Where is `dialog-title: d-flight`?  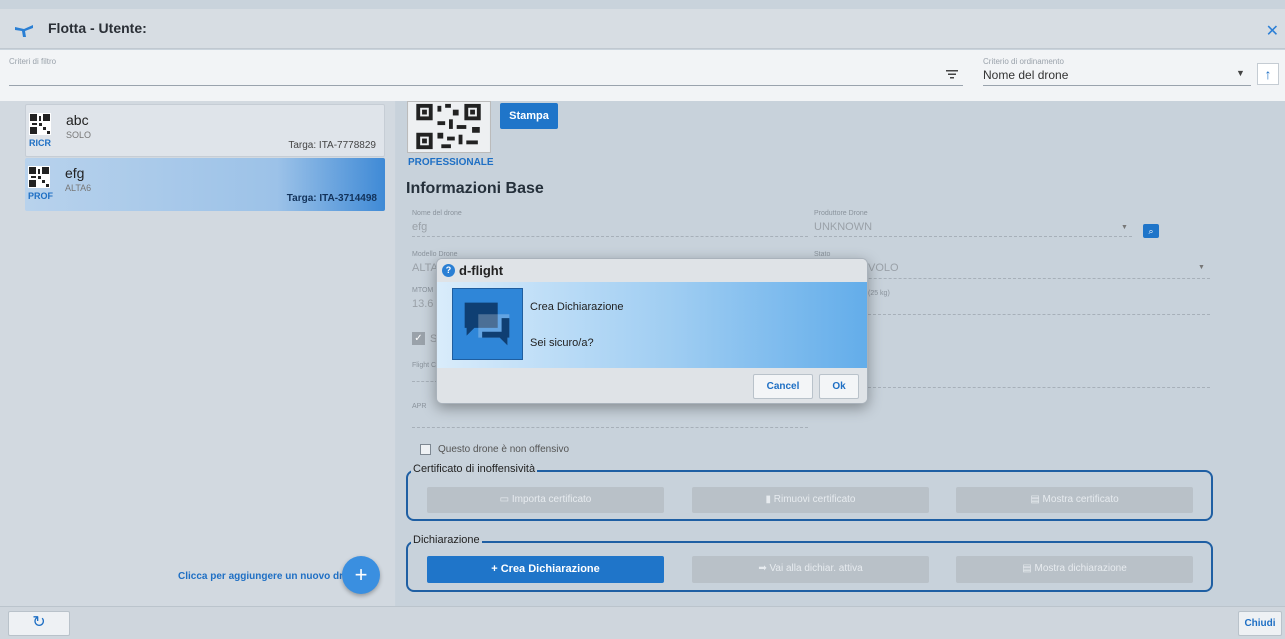
dialog-title: d-flight is located at coordinates (481, 270).